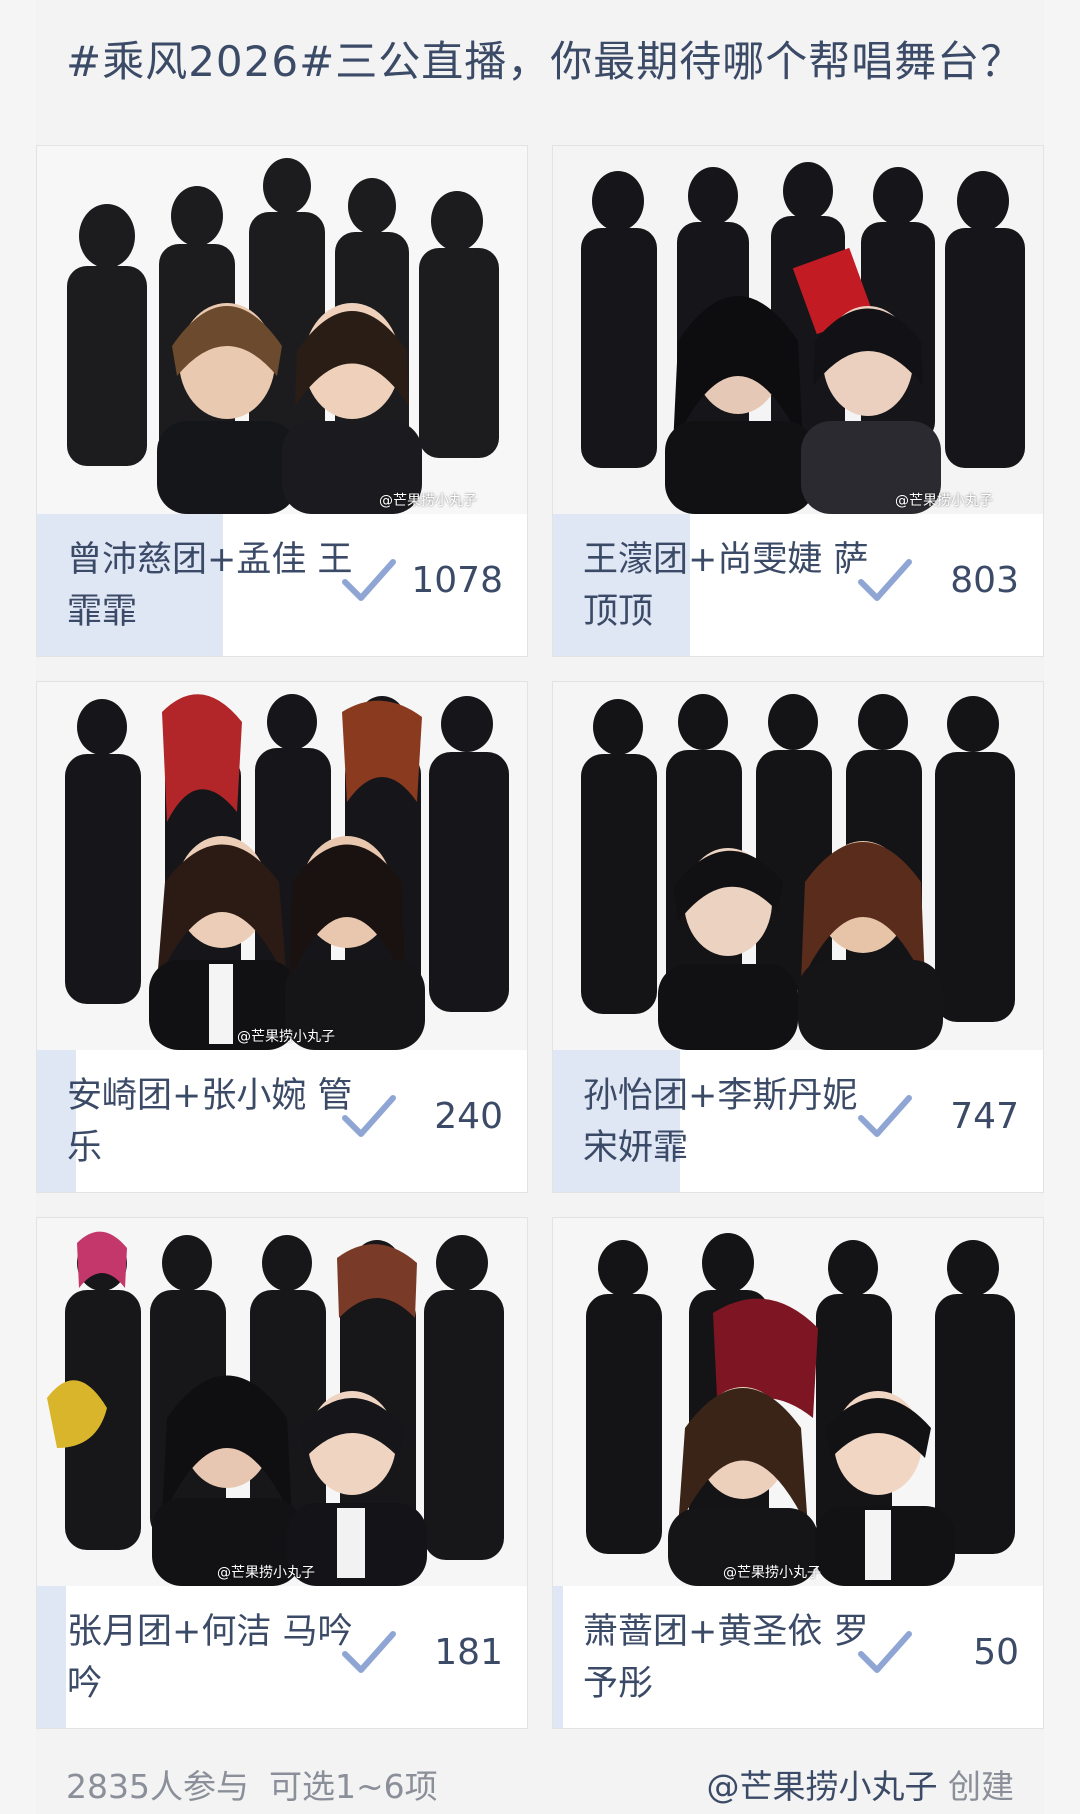 Image resolution: width=1080 pixels, height=1814 pixels. I want to click on option-label: 曾沛慈团+孟佳 王霏霏, so click(210, 586).